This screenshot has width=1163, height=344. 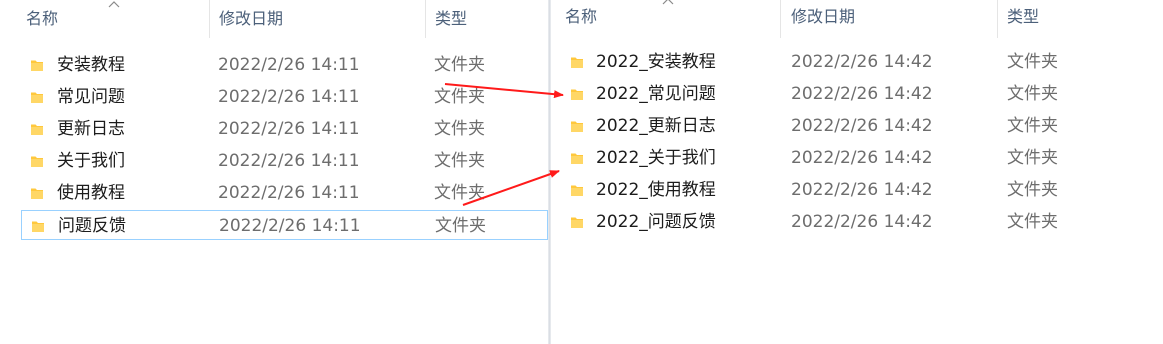 I want to click on file-name: 问题反馈, so click(x=92, y=226).